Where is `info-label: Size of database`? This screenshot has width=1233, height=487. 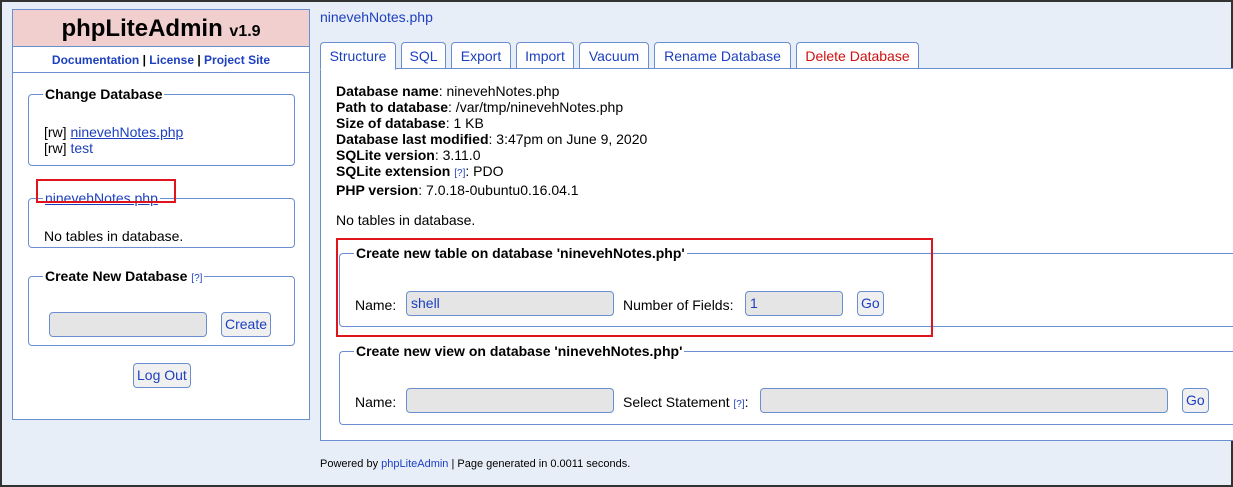
info-label: Size of database is located at coordinates (391, 123).